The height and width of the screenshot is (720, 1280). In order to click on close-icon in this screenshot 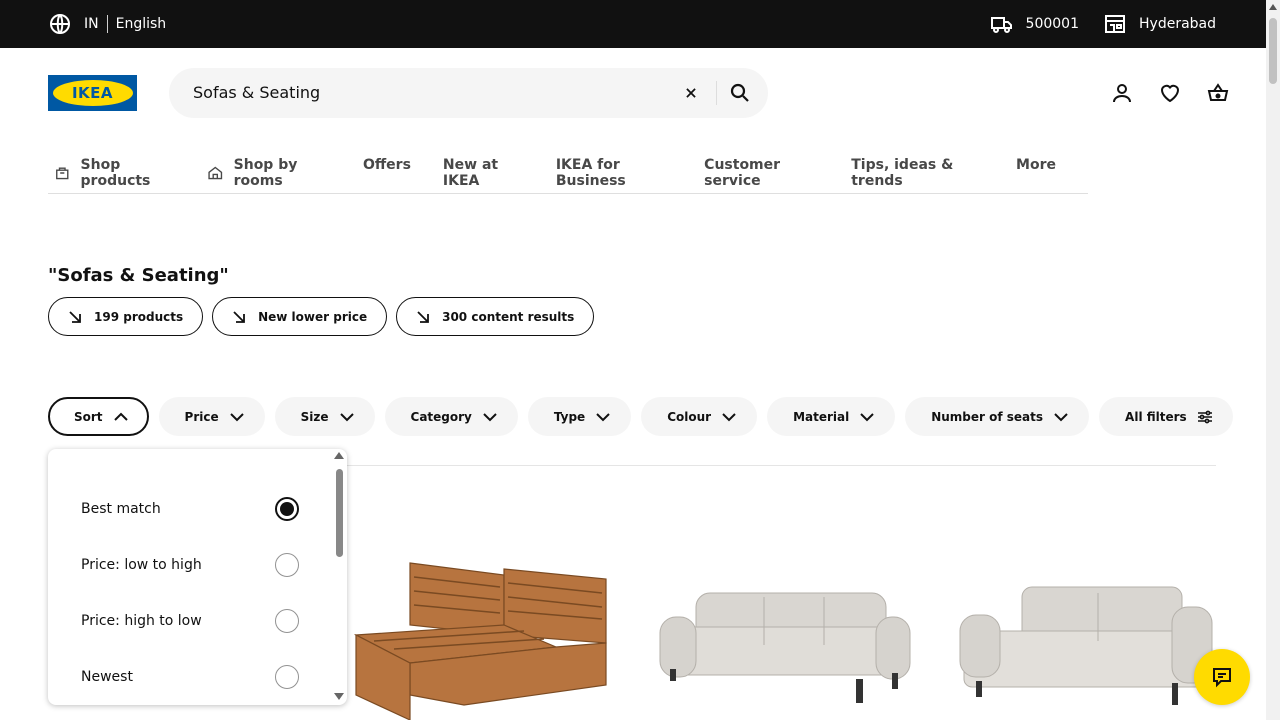, I will do `click(691, 93)`.